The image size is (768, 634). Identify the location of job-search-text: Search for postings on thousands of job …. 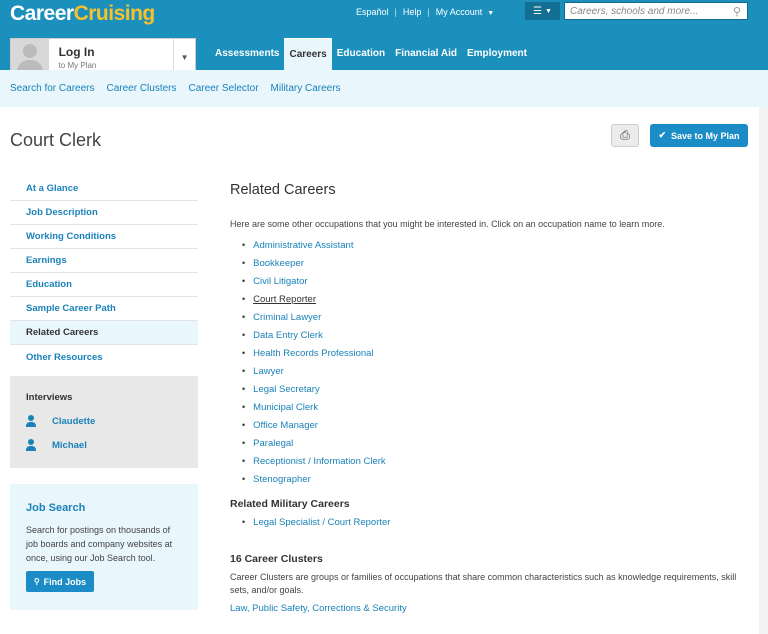
(99, 544).